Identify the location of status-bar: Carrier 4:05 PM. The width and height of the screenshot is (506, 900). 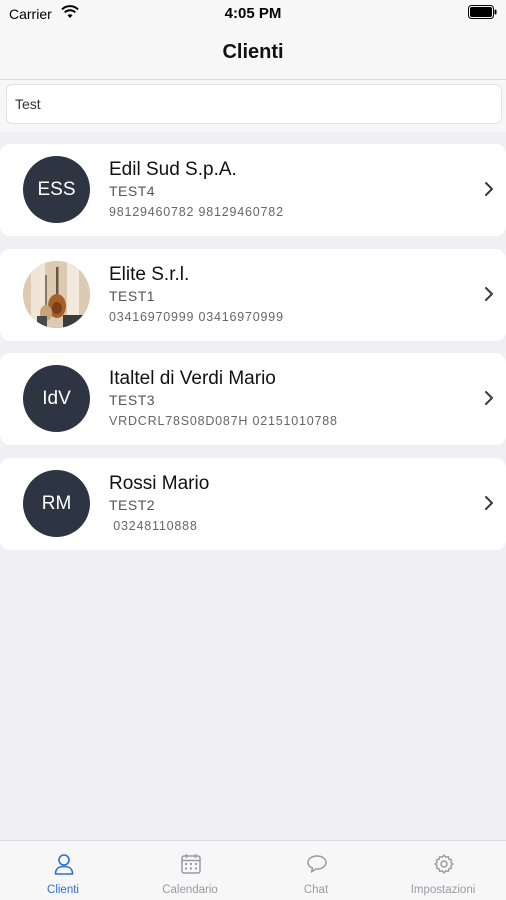
(253, 14).